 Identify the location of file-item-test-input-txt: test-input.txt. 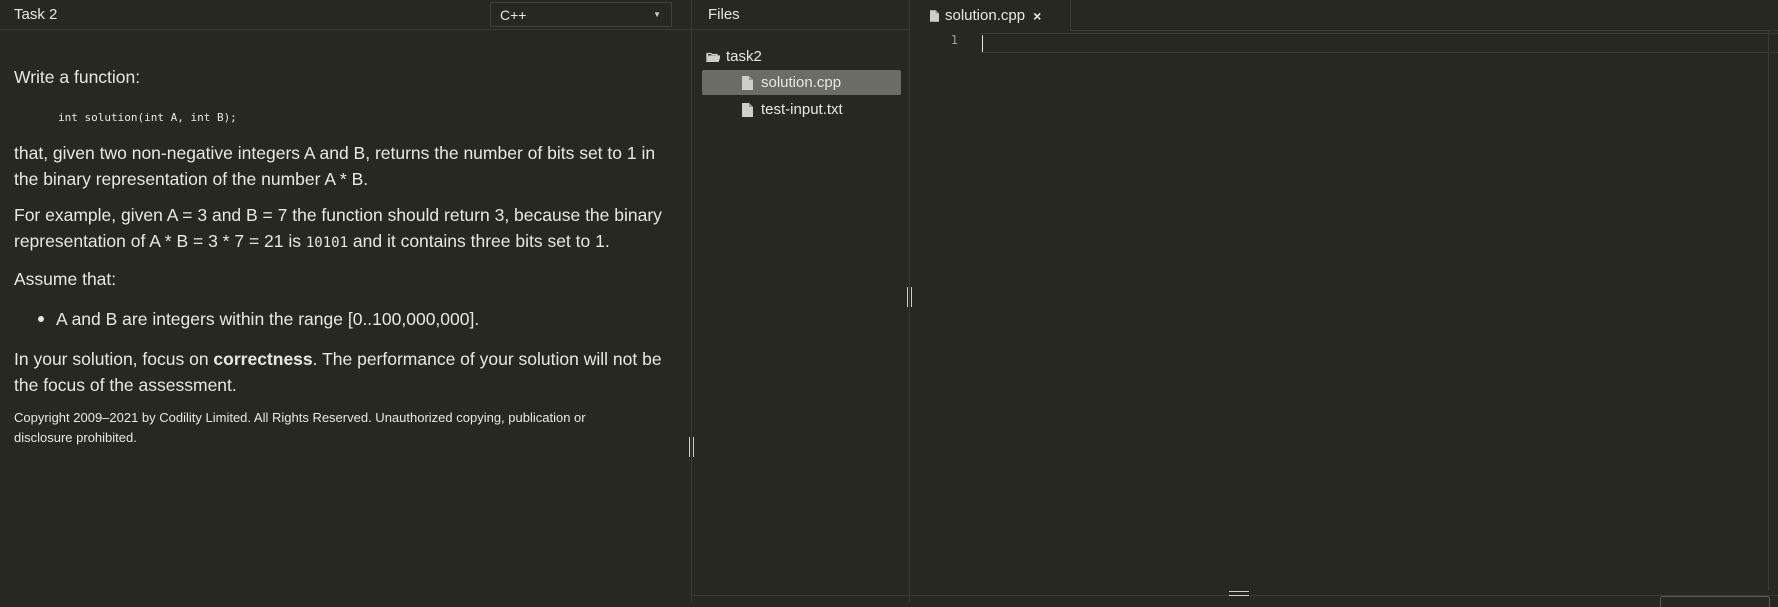
(801, 109).